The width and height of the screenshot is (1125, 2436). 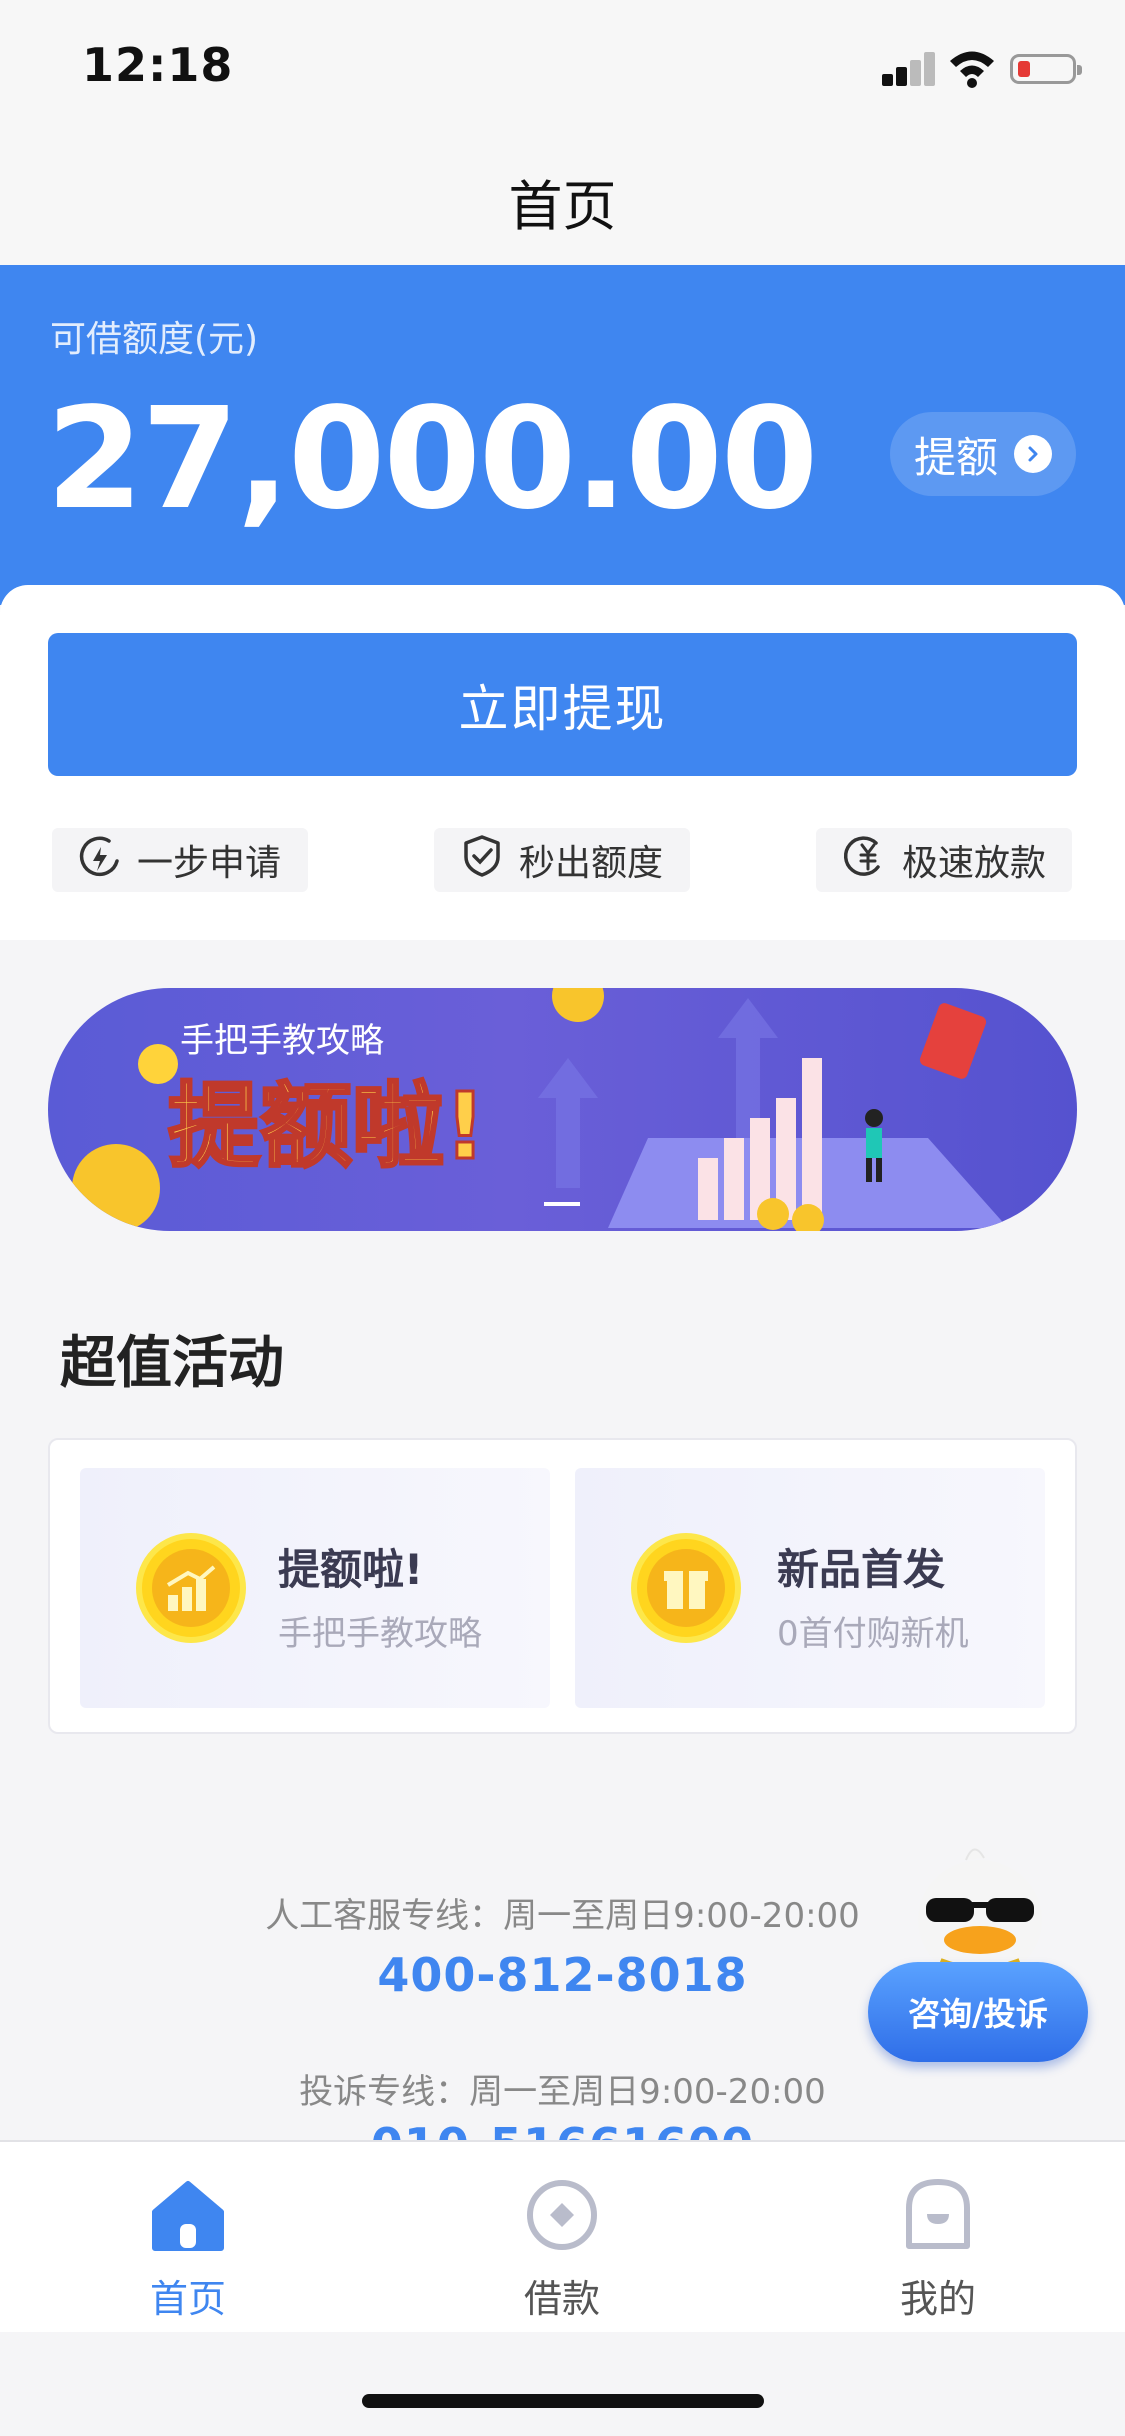 What do you see at coordinates (540, 1109) in the screenshot?
I see `banner-illustration: 手把手教攻略 提额啦!` at bounding box center [540, 1109].